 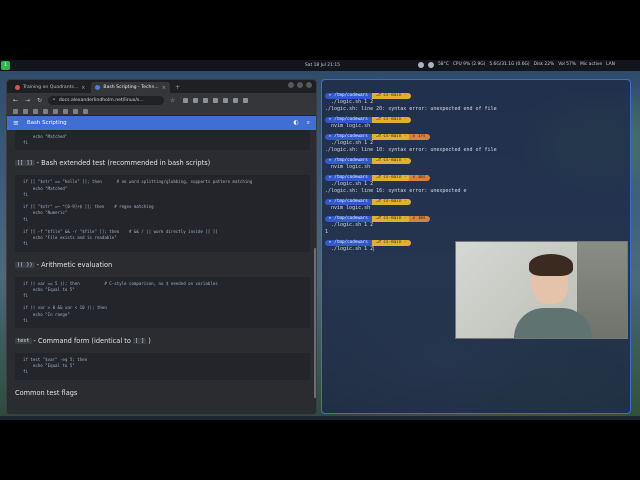 I want to click on minimize-icon, so click(x=291, y=85).